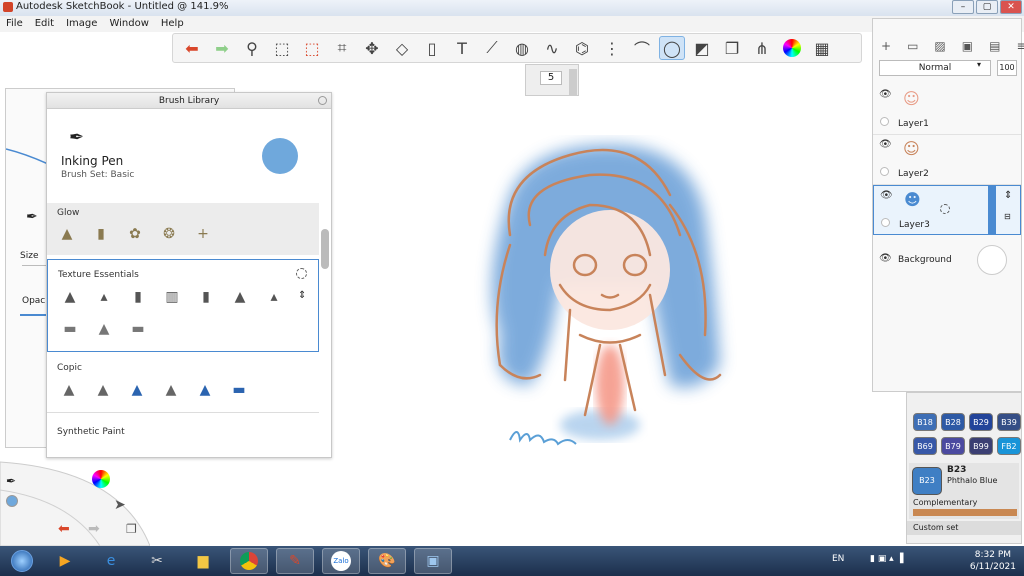 Image resolution: width=1024 pixels, height=576 pixels. I want to click on color-wheel-icon, so click(792, 48).